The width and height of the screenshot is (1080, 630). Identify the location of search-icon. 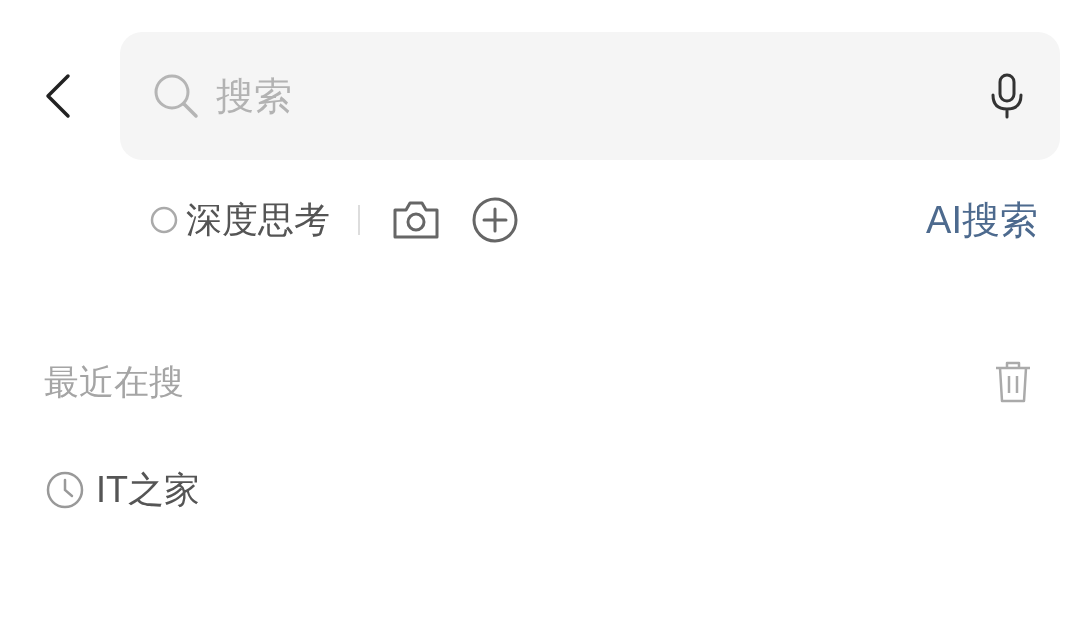
(176, 96).